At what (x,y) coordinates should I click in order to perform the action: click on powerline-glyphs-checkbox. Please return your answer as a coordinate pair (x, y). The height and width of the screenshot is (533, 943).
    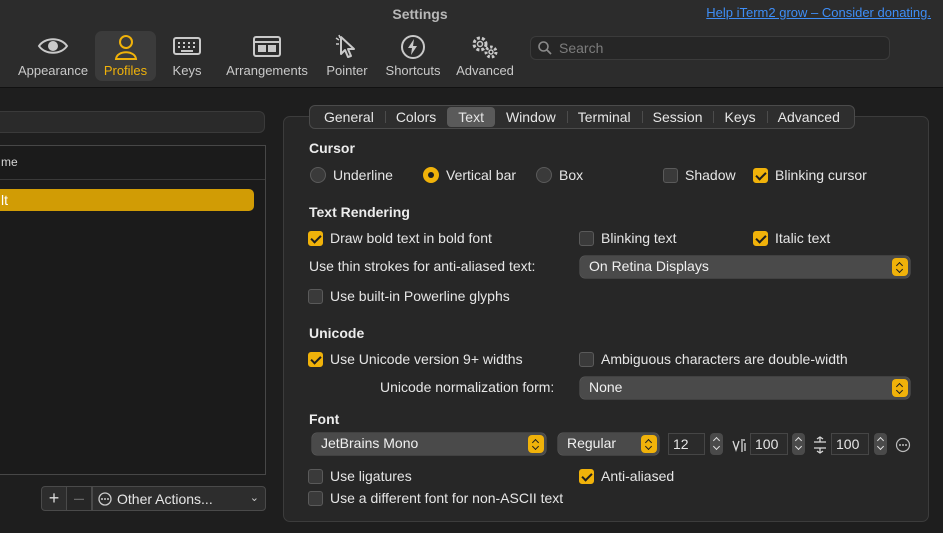
    Looking at the image, I should click on (315, 296).